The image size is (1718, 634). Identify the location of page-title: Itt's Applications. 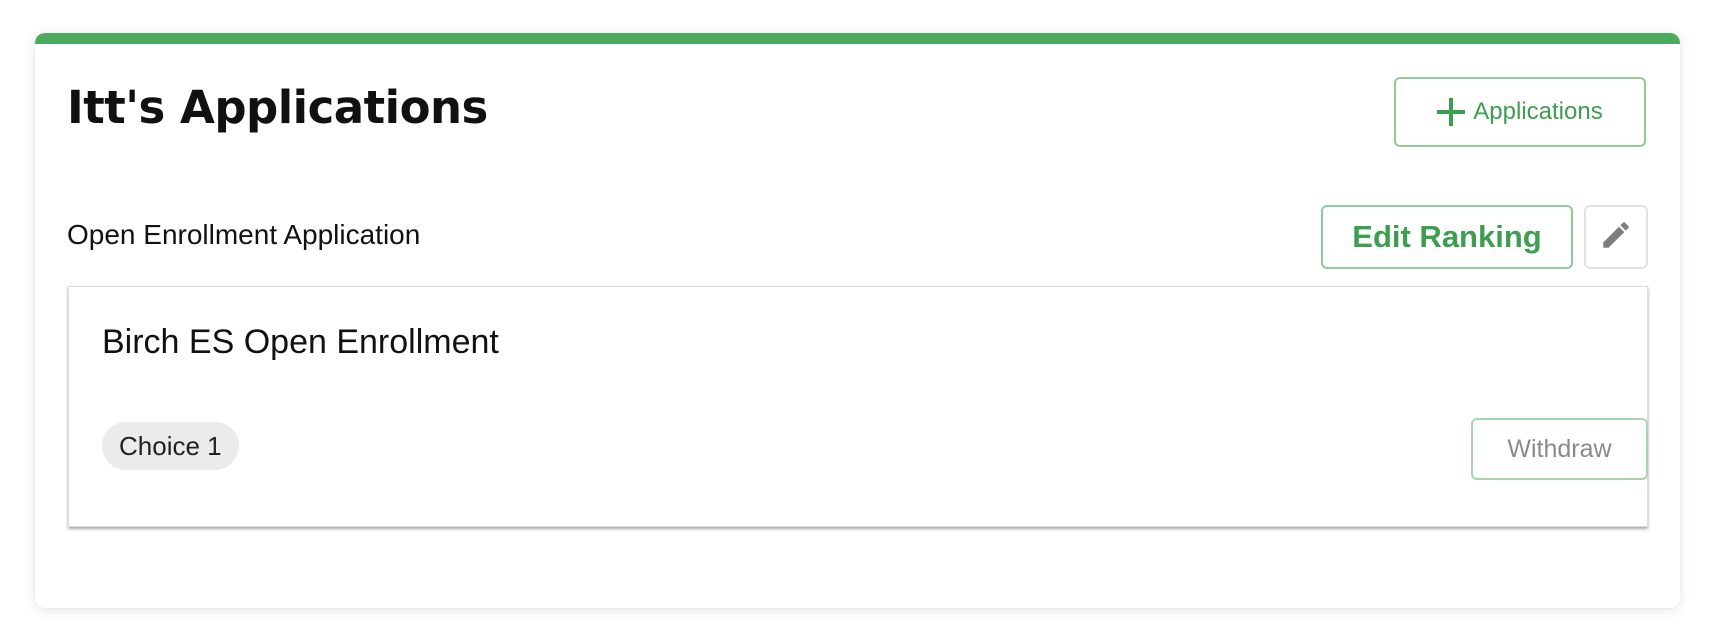
(277, 107).